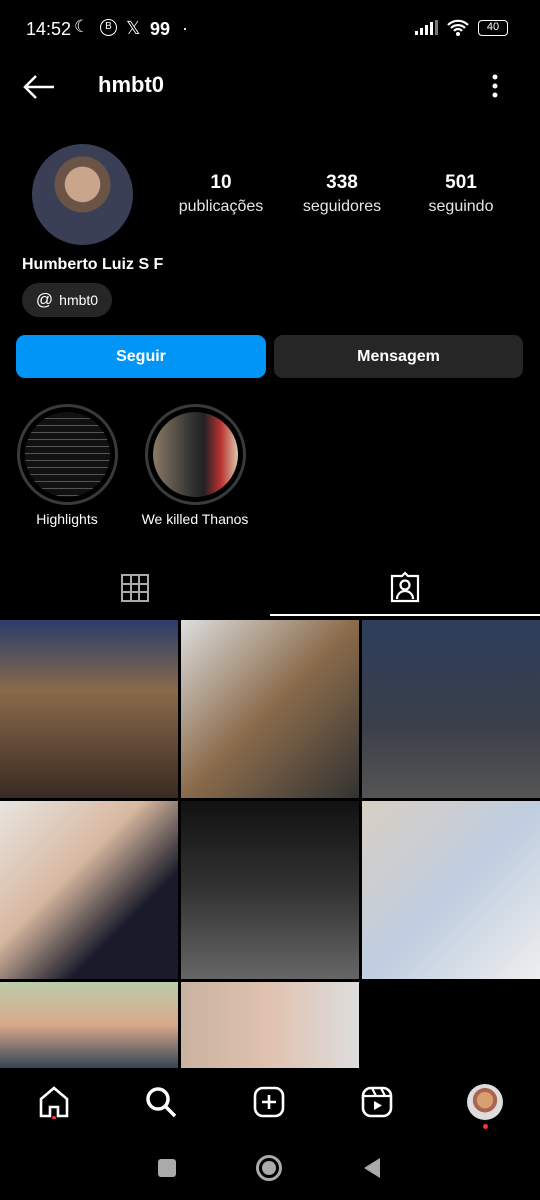 Image resolution: width=540 pixels, height=1200 pixels. Describe the element at coordinates (167, 1168) in the screenshot. I see `recents-button` at that location.